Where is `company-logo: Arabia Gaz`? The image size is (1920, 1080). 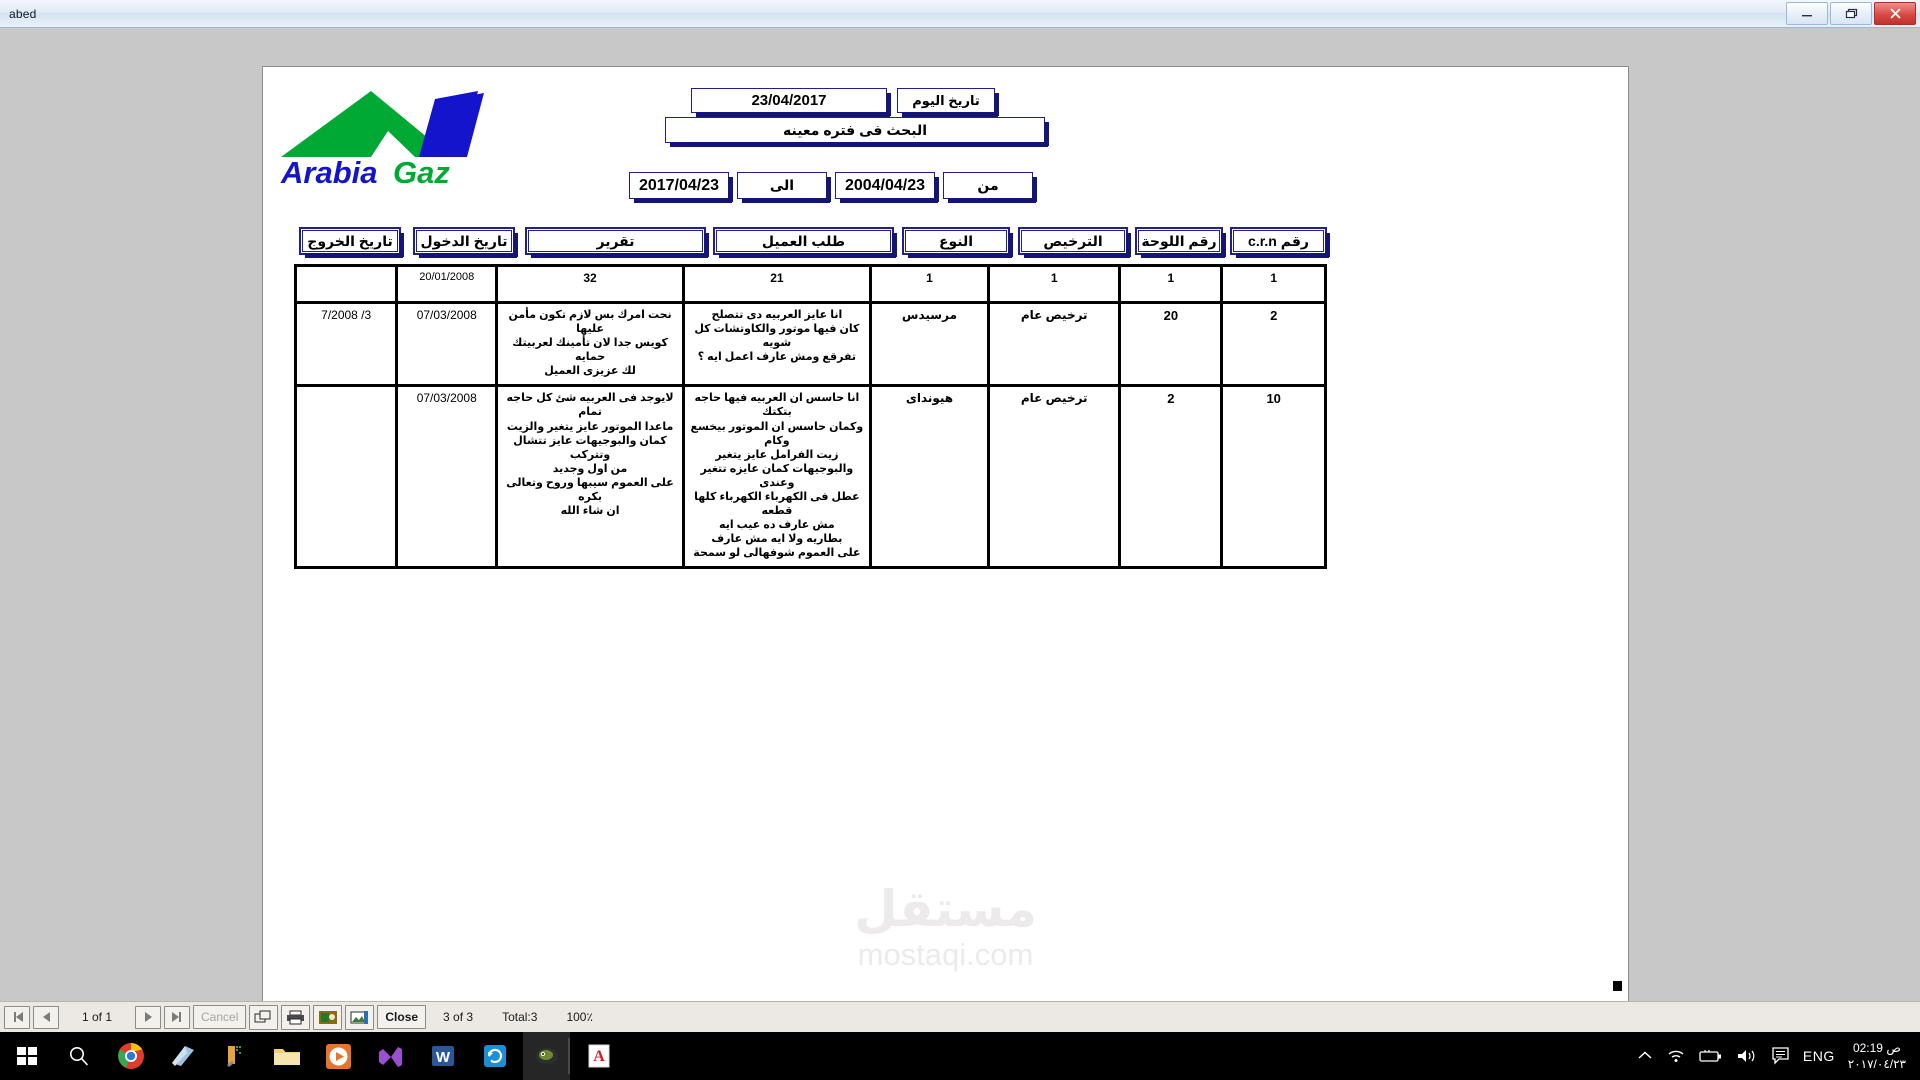 company-logo: Arabia Gaz is located at coordinates (400, 136).